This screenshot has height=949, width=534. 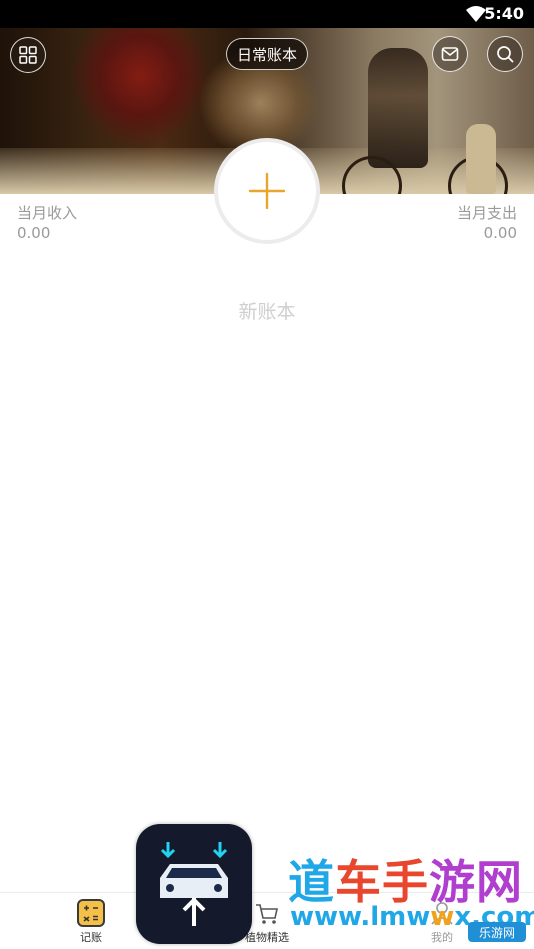 I want to click on watermark-title-part1: 道, so click(x=311, y=882).